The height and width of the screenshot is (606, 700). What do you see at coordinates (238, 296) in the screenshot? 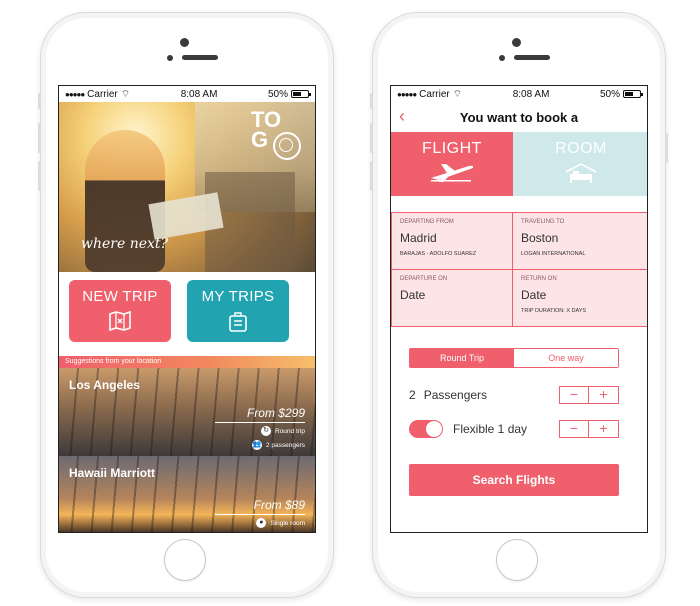
I see `my-trips-label: MY TRIPS` at bounding box center [238, 296].